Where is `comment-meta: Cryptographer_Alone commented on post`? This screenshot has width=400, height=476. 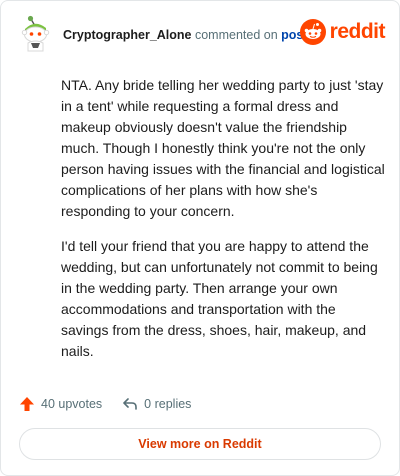
comment-meta: Cryptographer_Alone commented on post is located at coordinates (185, 35).